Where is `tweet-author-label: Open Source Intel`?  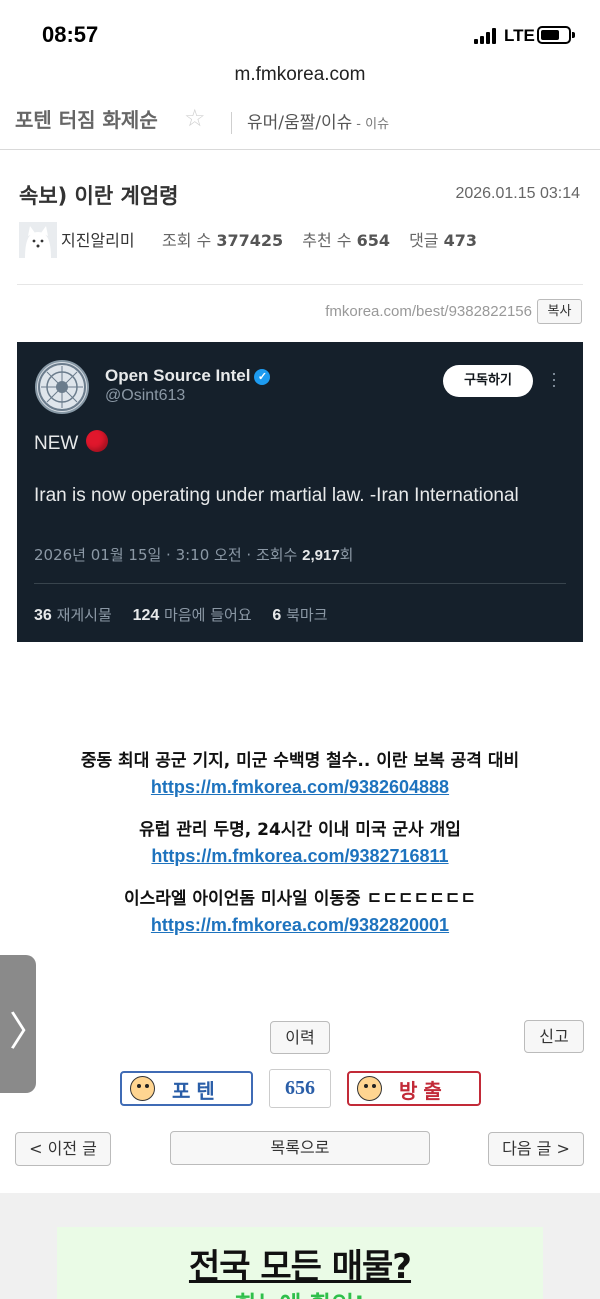
tweet-author-label: Open Source Intel is located at coordinates (178, 375).